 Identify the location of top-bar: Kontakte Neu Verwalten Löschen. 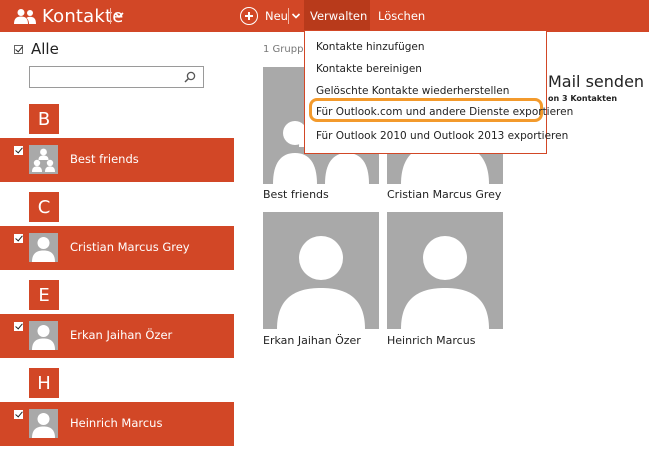
(324, 16).